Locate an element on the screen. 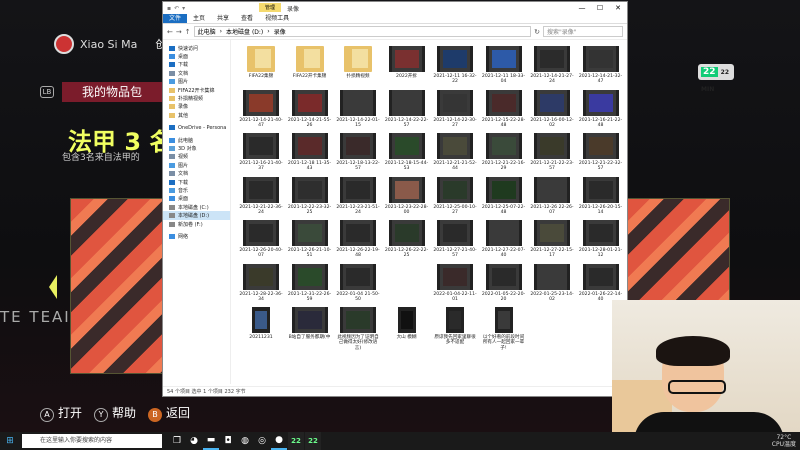 The width and height of the screenshot is (800, 450). nav-item: FIFA22开卡集锦 is located at coordinates (196, 90).